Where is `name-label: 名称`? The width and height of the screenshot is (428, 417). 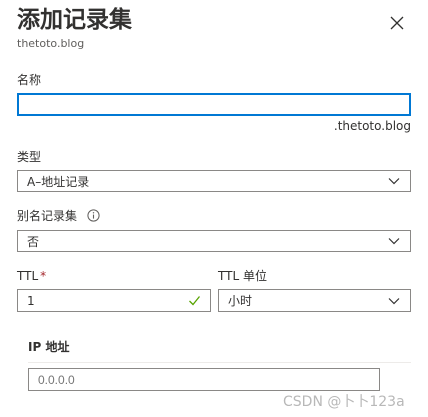
name-label: 名称 is located at coordinates (29, 80).